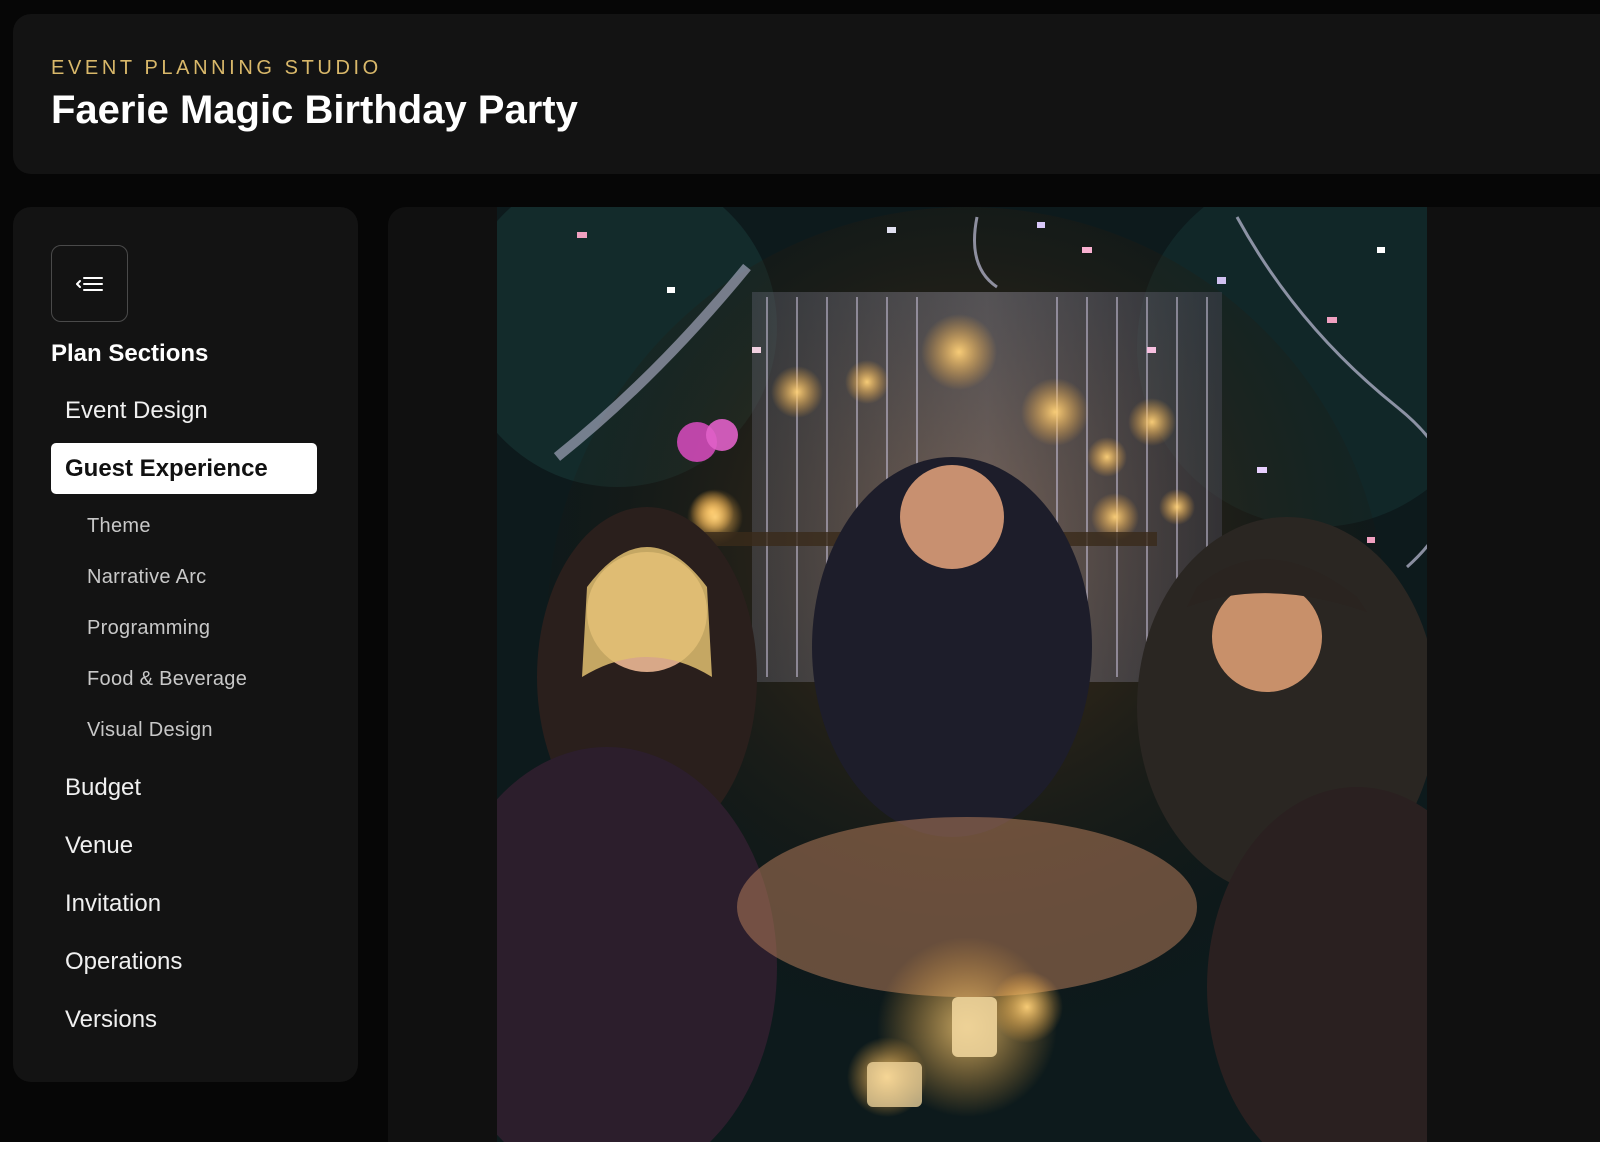 The image size is (1600, 1154). What do you see at coordinates (186, 845) in the screenshot?
I see `sidebar-item-venue: Venue` at bounding box center [186, 845].